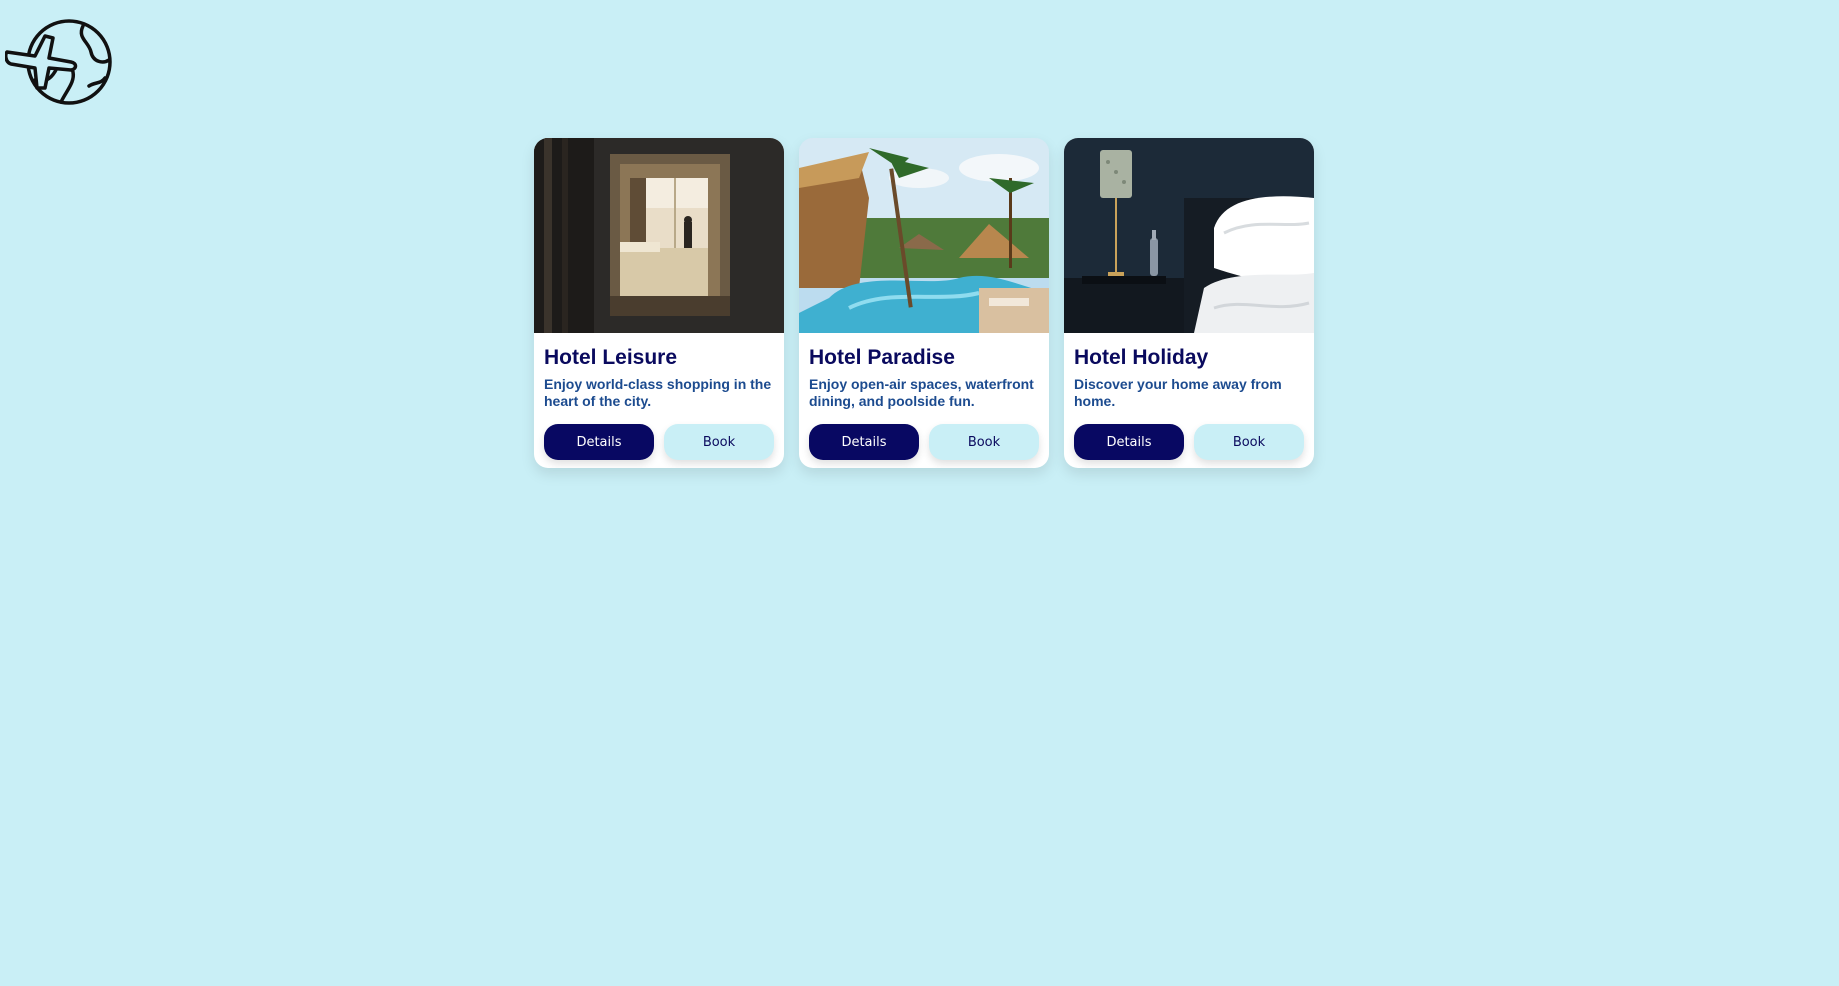 Image resolution: width=1839 pixels, height=986 pixels. I want to click on hotel-room-image, so click(659, 235).